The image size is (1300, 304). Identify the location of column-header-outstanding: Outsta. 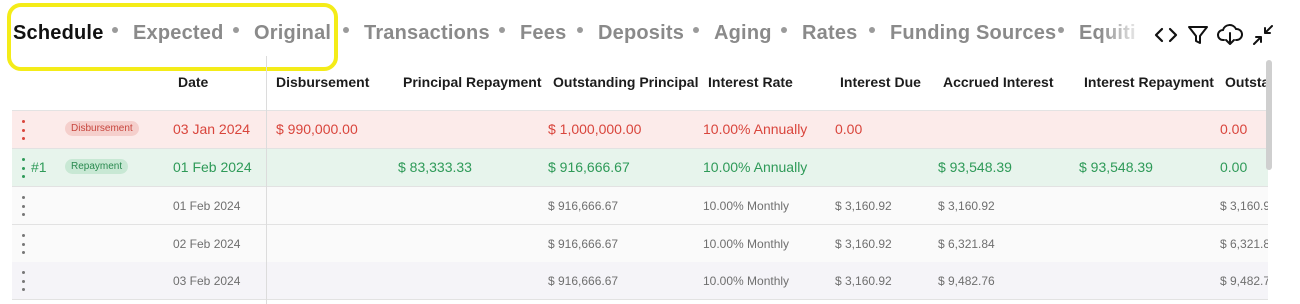
(1246, 82).